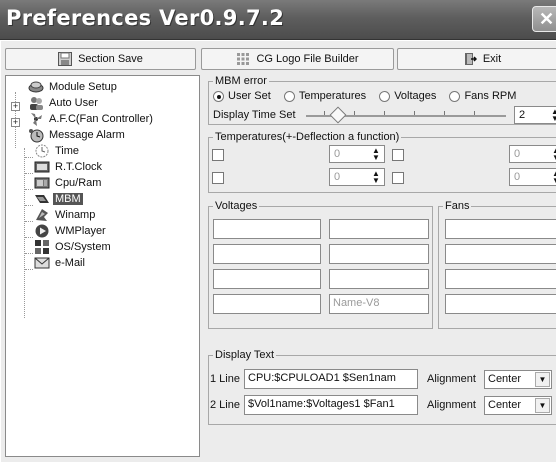 This screenshot has width=556, height=462. Describe the element at coordinates (544, 19) in the screenshot. I see `close-button: ✕` at that location.